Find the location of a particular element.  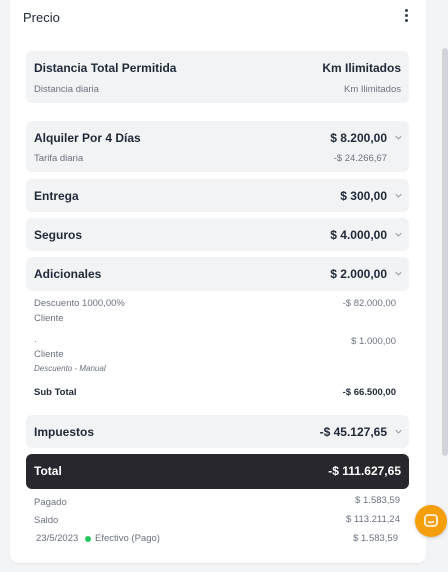

rental-value: $ 8.200,00 is located at coordinates (358, 138).